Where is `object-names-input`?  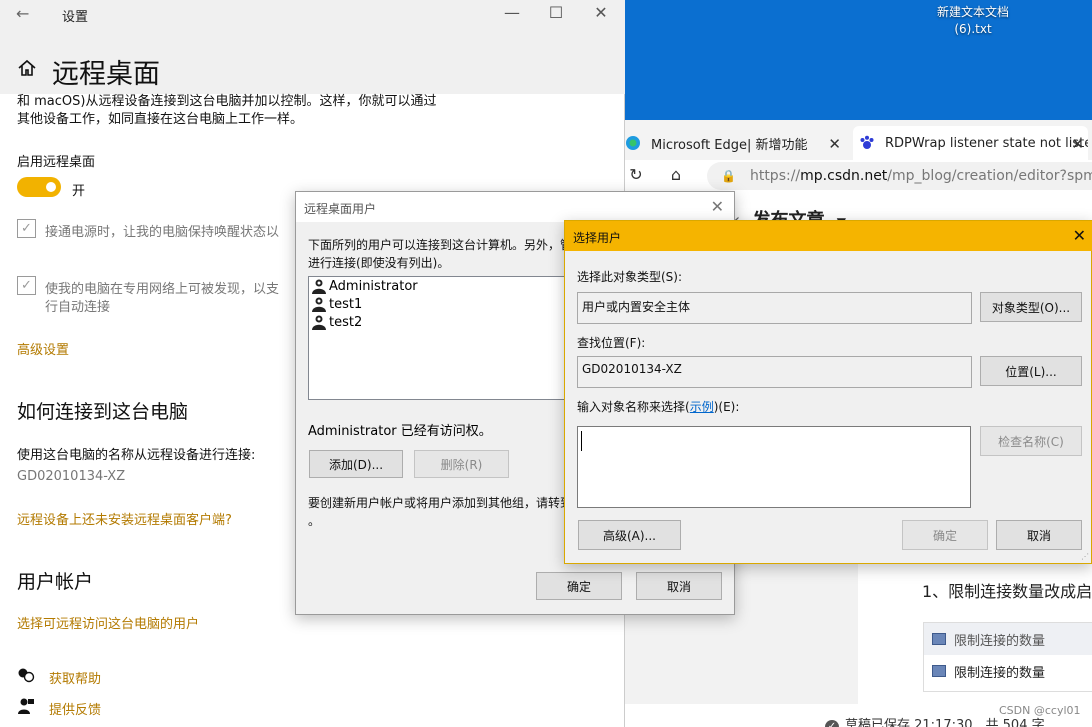 object-names-input is located at coordinates (774, 467).